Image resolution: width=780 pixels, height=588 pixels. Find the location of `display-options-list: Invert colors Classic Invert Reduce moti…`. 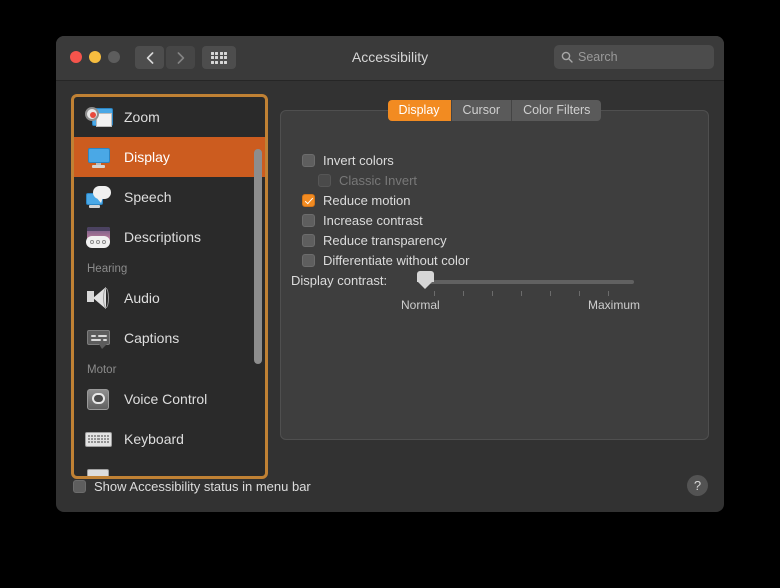

display-options-list: Invert colors Classic Invert Reduce moti… is located at coordinates (385, 210).